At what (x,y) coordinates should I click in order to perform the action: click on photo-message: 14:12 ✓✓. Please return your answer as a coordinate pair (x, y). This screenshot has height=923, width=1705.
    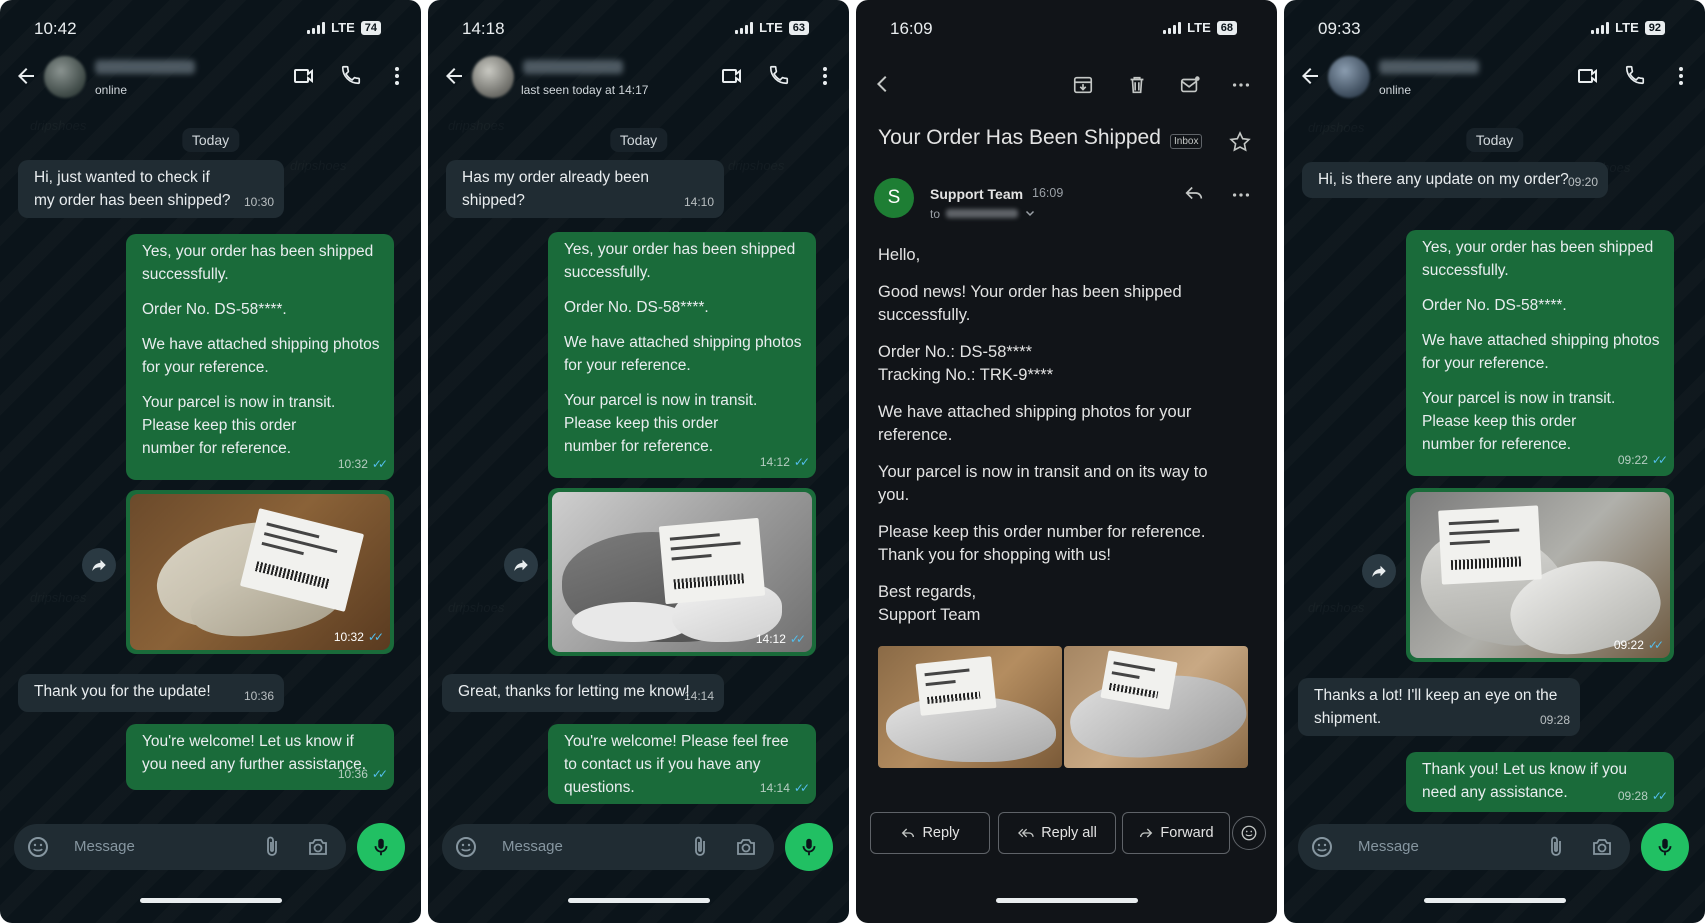
    Looking at the image, I should click on (682, 572).